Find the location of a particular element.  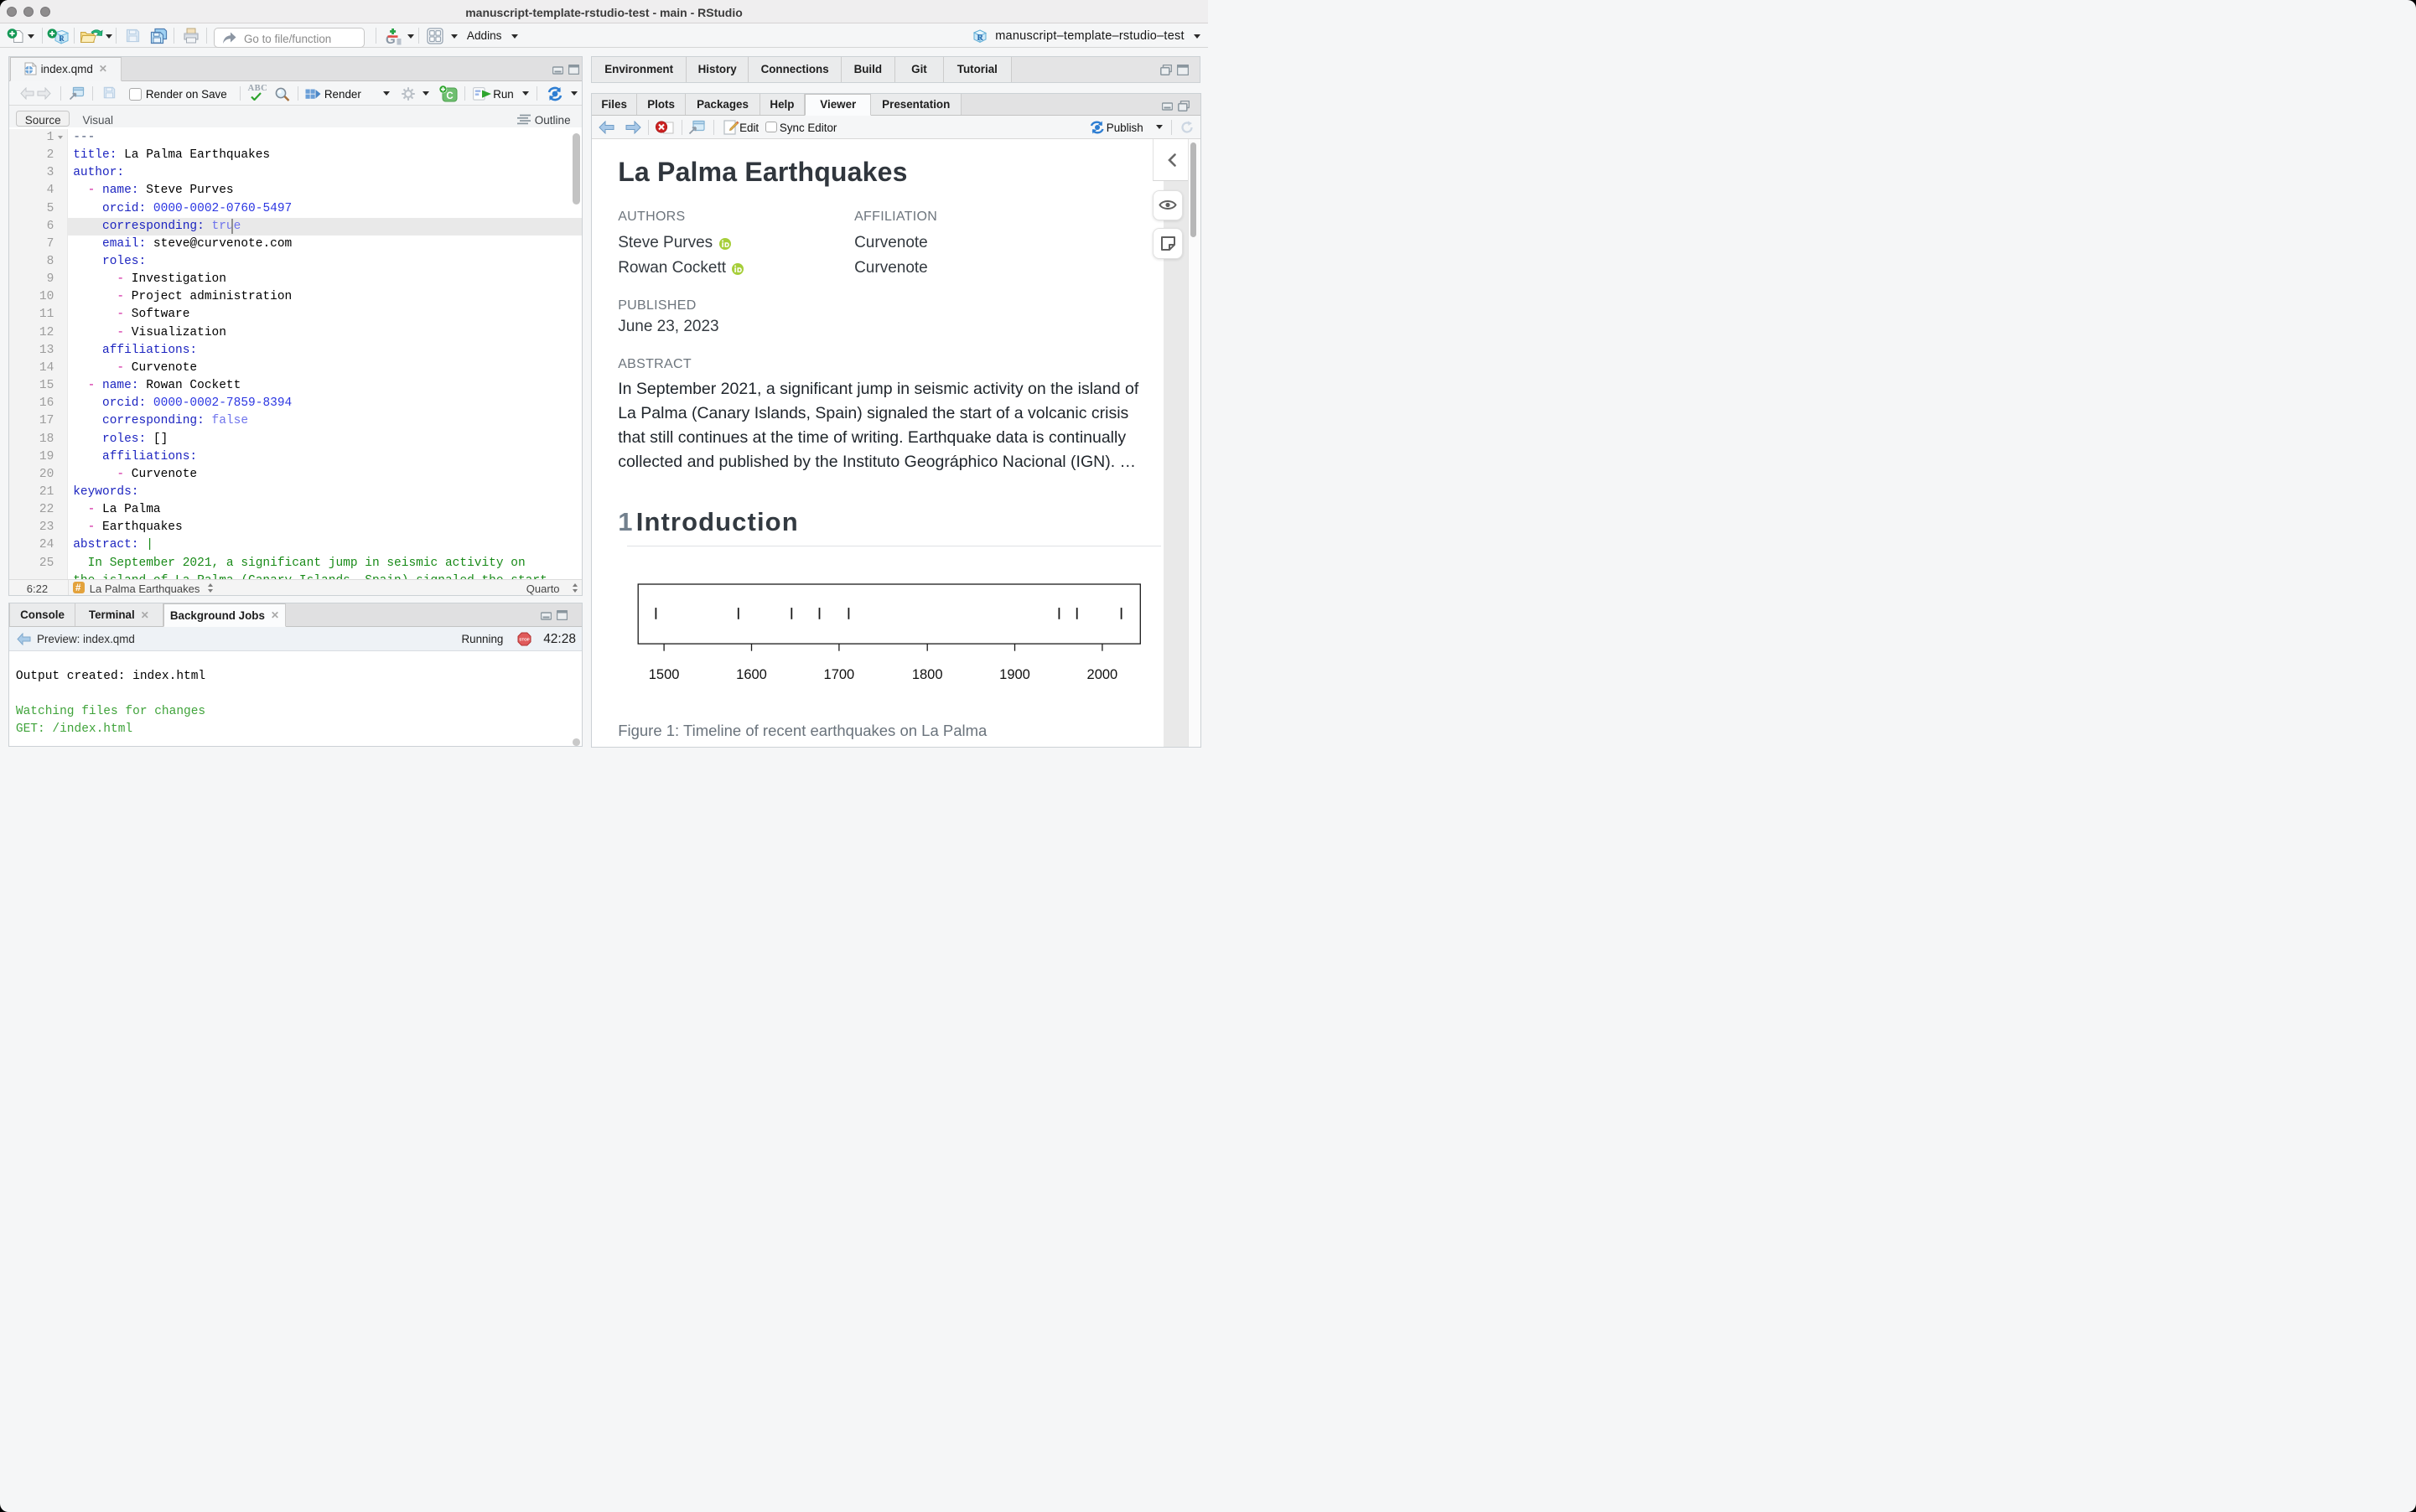

svg-text: 1900 is located at coordinates (1015, 674).